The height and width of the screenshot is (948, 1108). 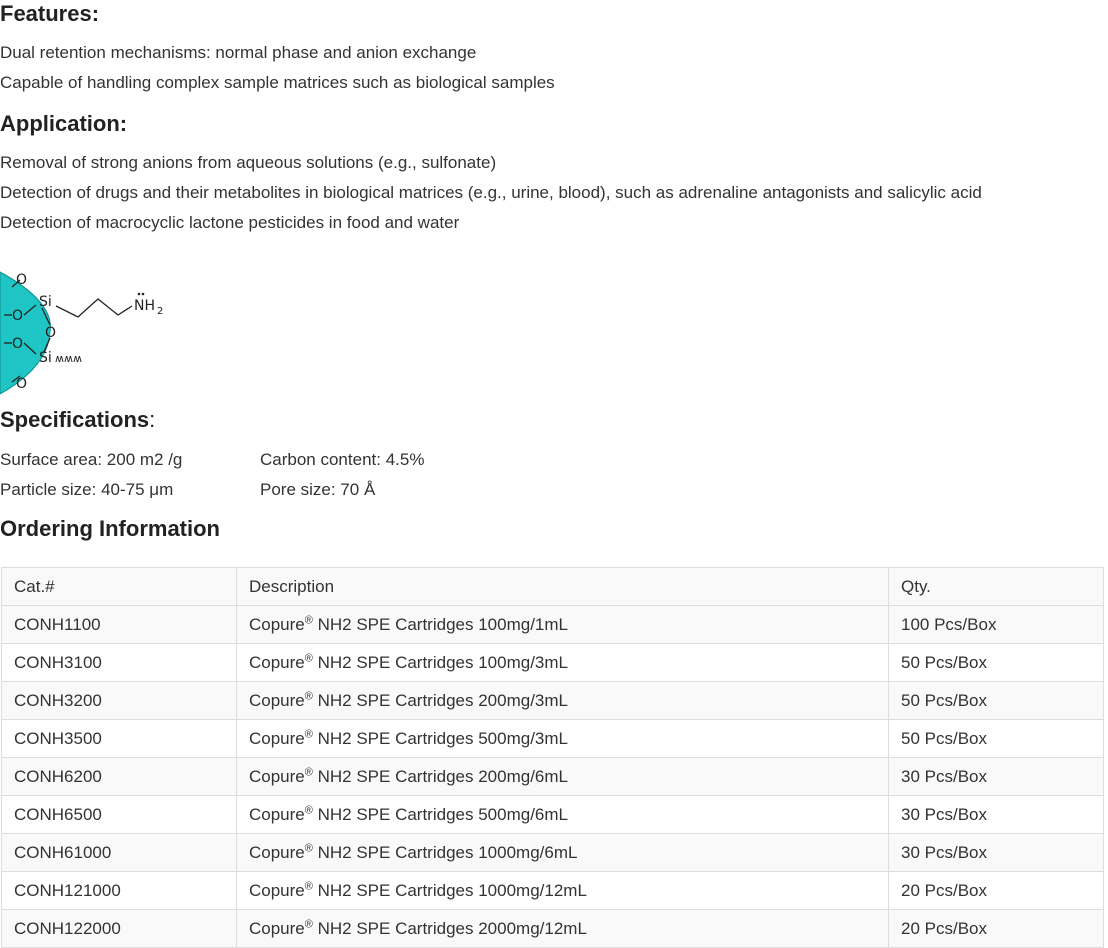 What do you see at coordinates (996, 586) in the screenshot?
I see `column-header-qty: Qty.` at bounding box center [996, 586].